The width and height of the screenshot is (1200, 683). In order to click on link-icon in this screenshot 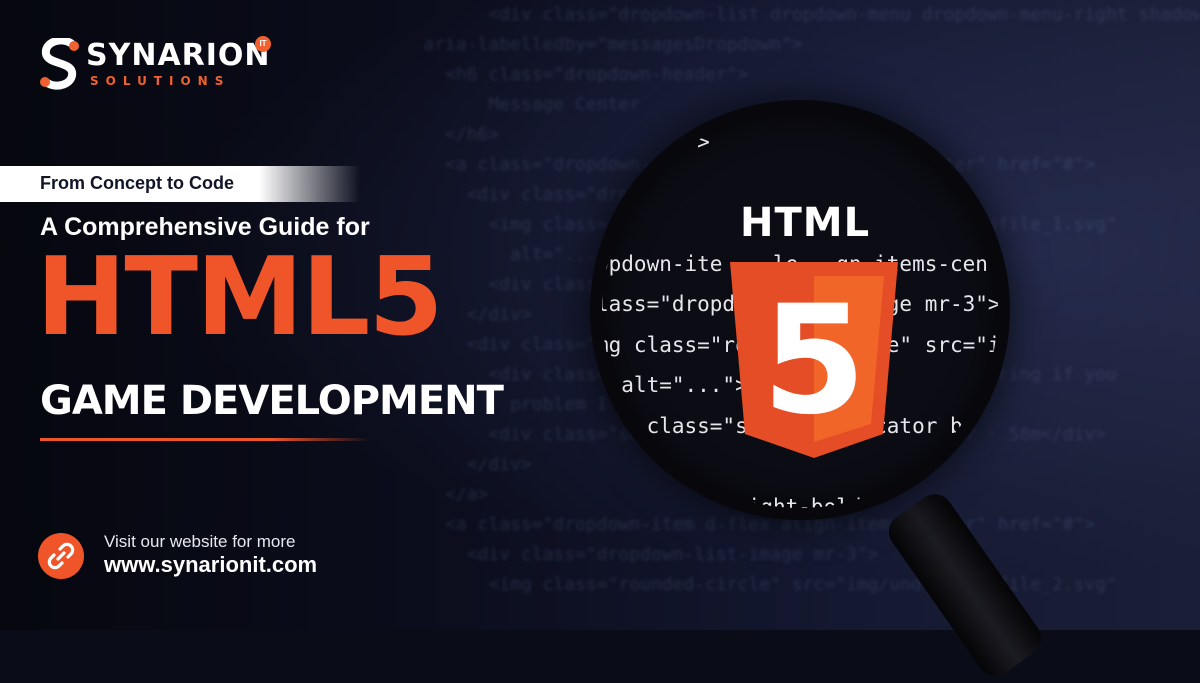, I will do `click(61, 556)`.